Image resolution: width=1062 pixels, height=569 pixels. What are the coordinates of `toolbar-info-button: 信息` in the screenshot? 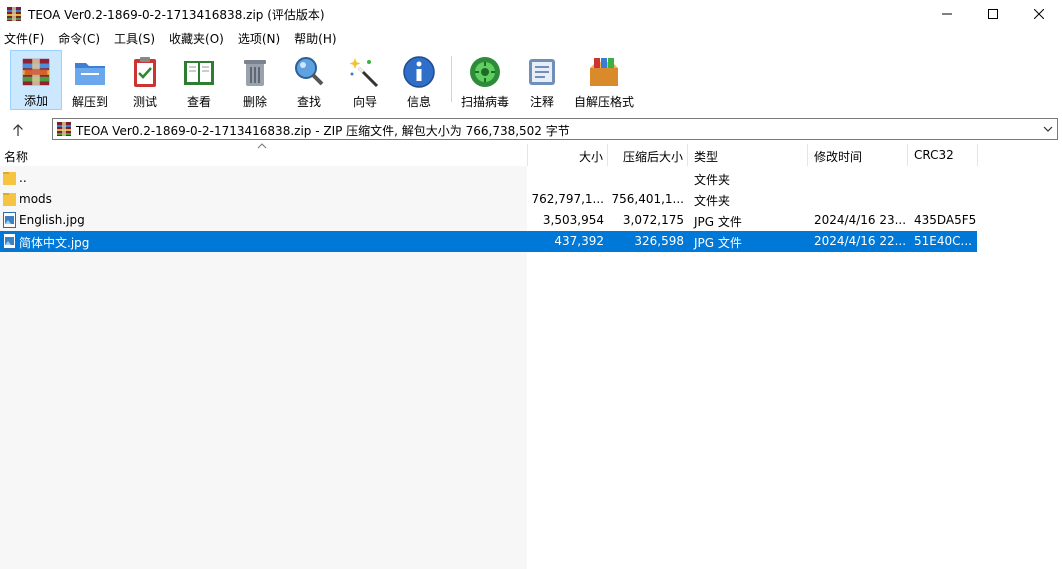 It's located at (419, 80).